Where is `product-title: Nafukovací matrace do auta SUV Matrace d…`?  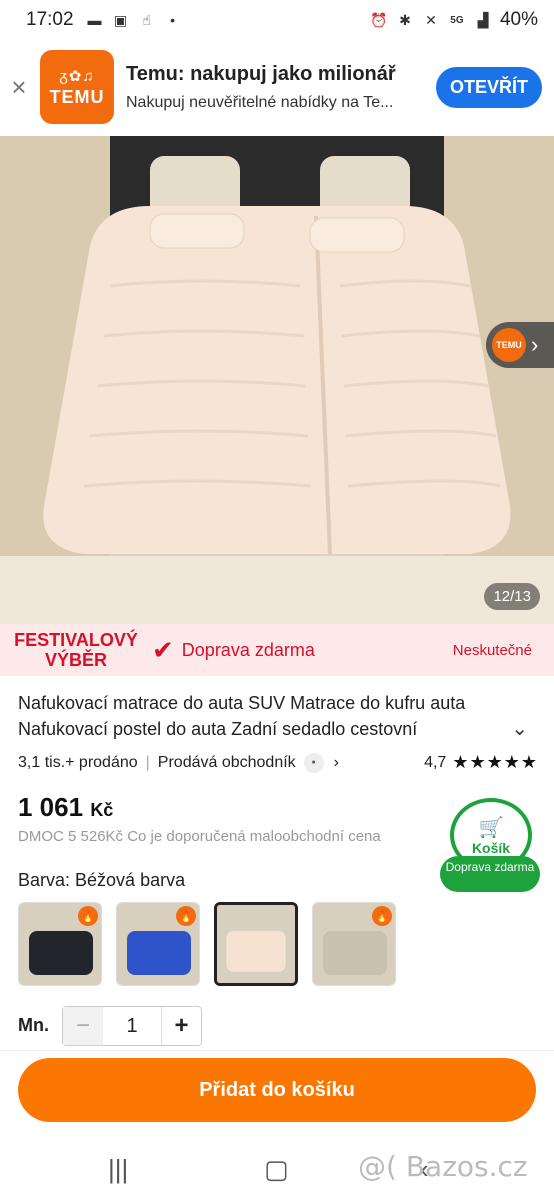 product-title: Nafukovací matrace do auta SUV Matrace d… is located at coordinates (242, 716).